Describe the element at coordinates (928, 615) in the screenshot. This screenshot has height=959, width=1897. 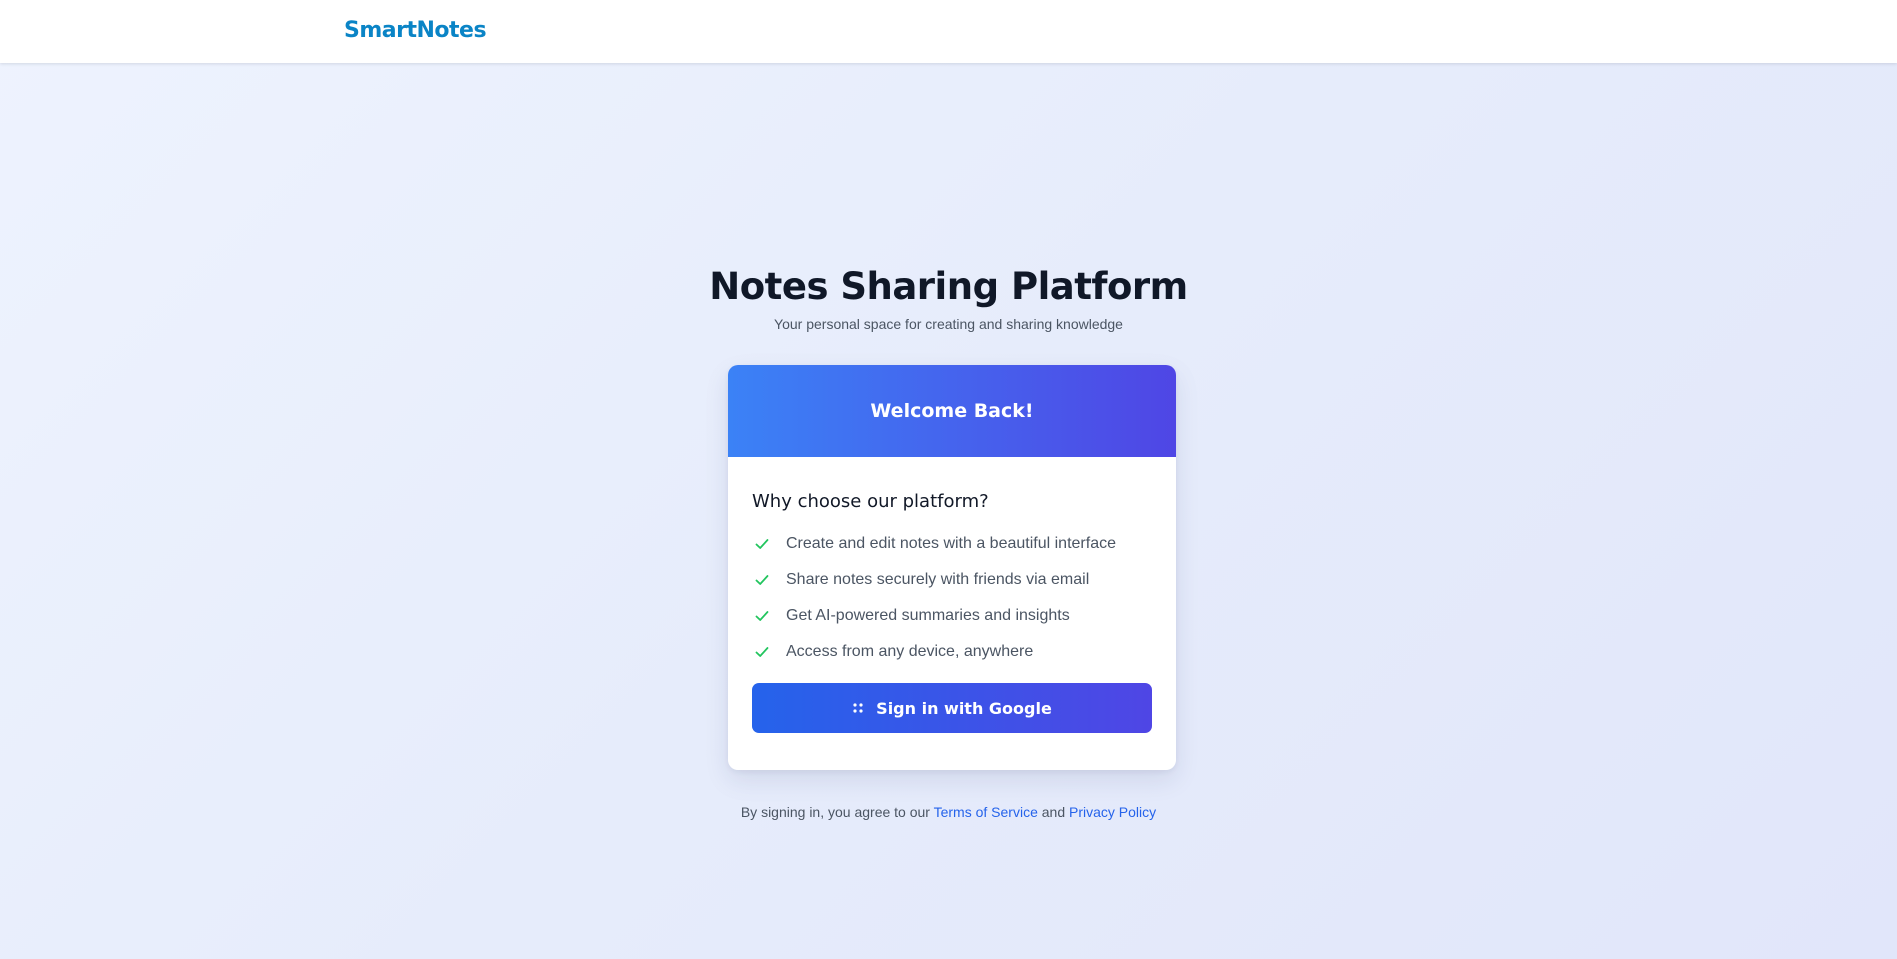
I see `feature-text: Get AI-powered summaries and insights` at that location.